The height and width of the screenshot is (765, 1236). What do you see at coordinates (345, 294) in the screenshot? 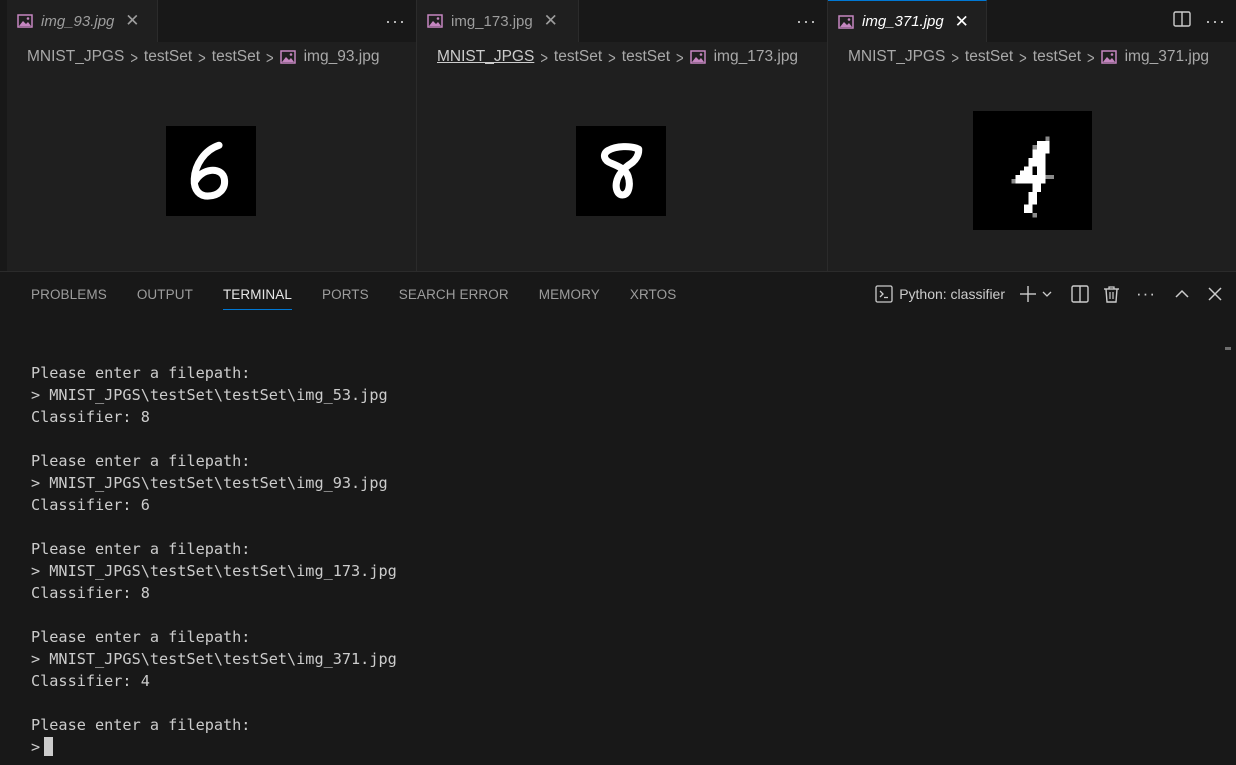
I see `tab-ports: PORTS` at bounding box center [345, 294].